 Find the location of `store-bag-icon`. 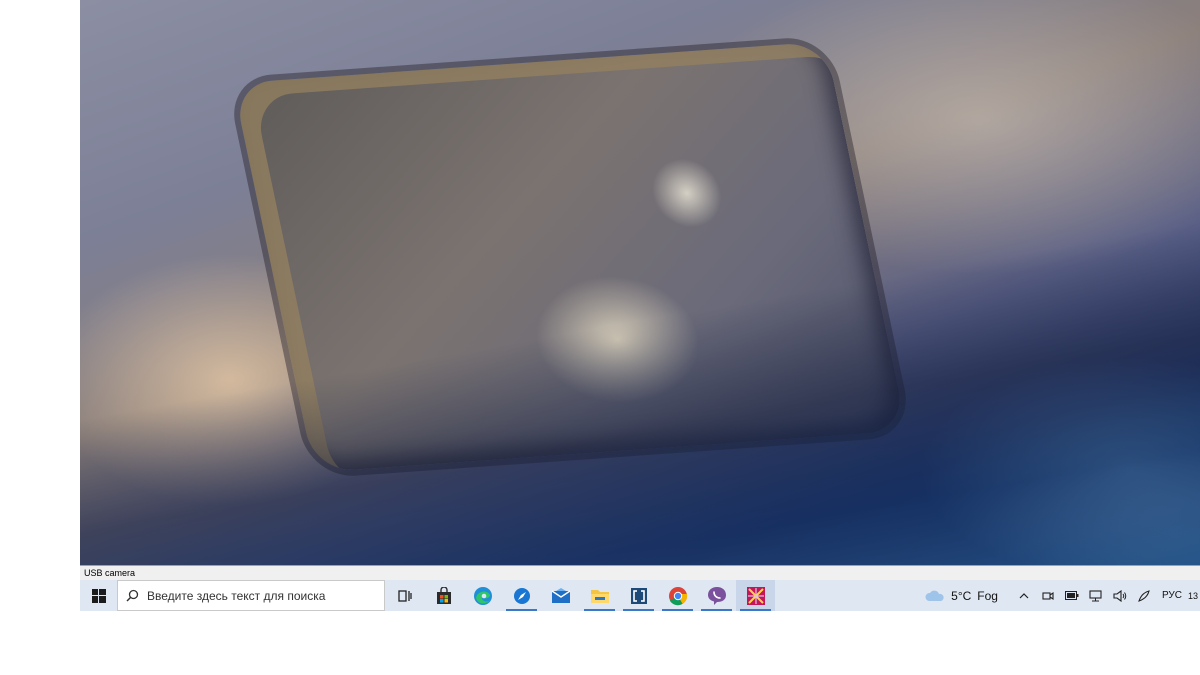

store-bag-icon is located at coordinates (443, 595).